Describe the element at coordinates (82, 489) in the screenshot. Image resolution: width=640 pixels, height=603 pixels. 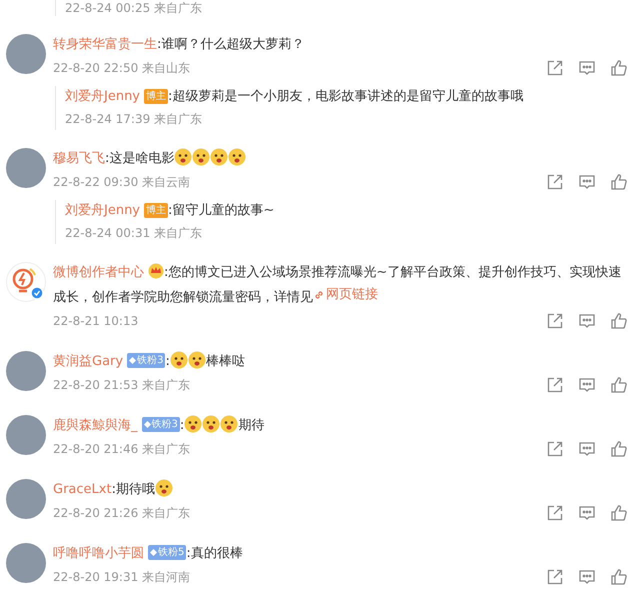
I see `user-name: GraceLxt` at that location.